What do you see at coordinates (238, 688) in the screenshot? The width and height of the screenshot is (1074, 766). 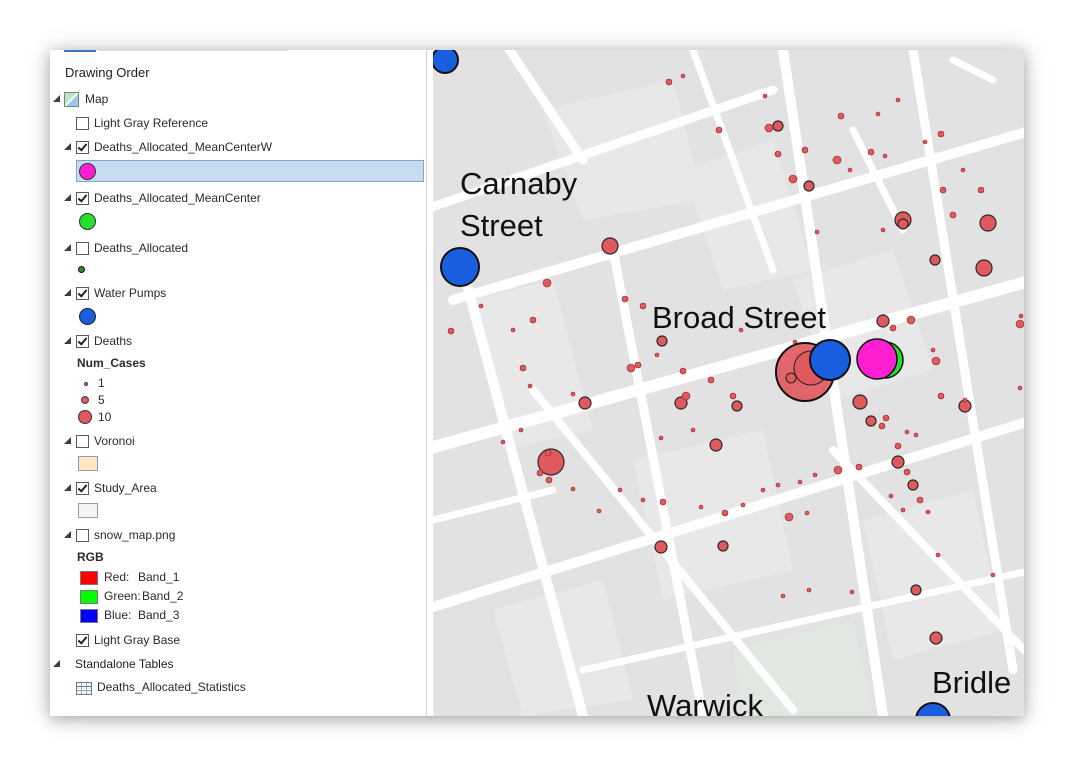 I see `table-item-deaths-allocated-statistics: Deaths_Allocated_Statistics` at bounding box center [238, 688].